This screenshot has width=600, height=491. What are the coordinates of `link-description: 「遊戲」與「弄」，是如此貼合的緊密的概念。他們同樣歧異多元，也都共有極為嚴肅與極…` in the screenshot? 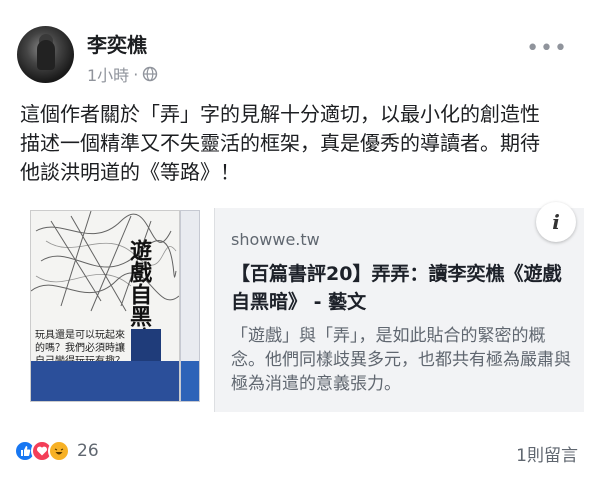 It's located at (401, 360).